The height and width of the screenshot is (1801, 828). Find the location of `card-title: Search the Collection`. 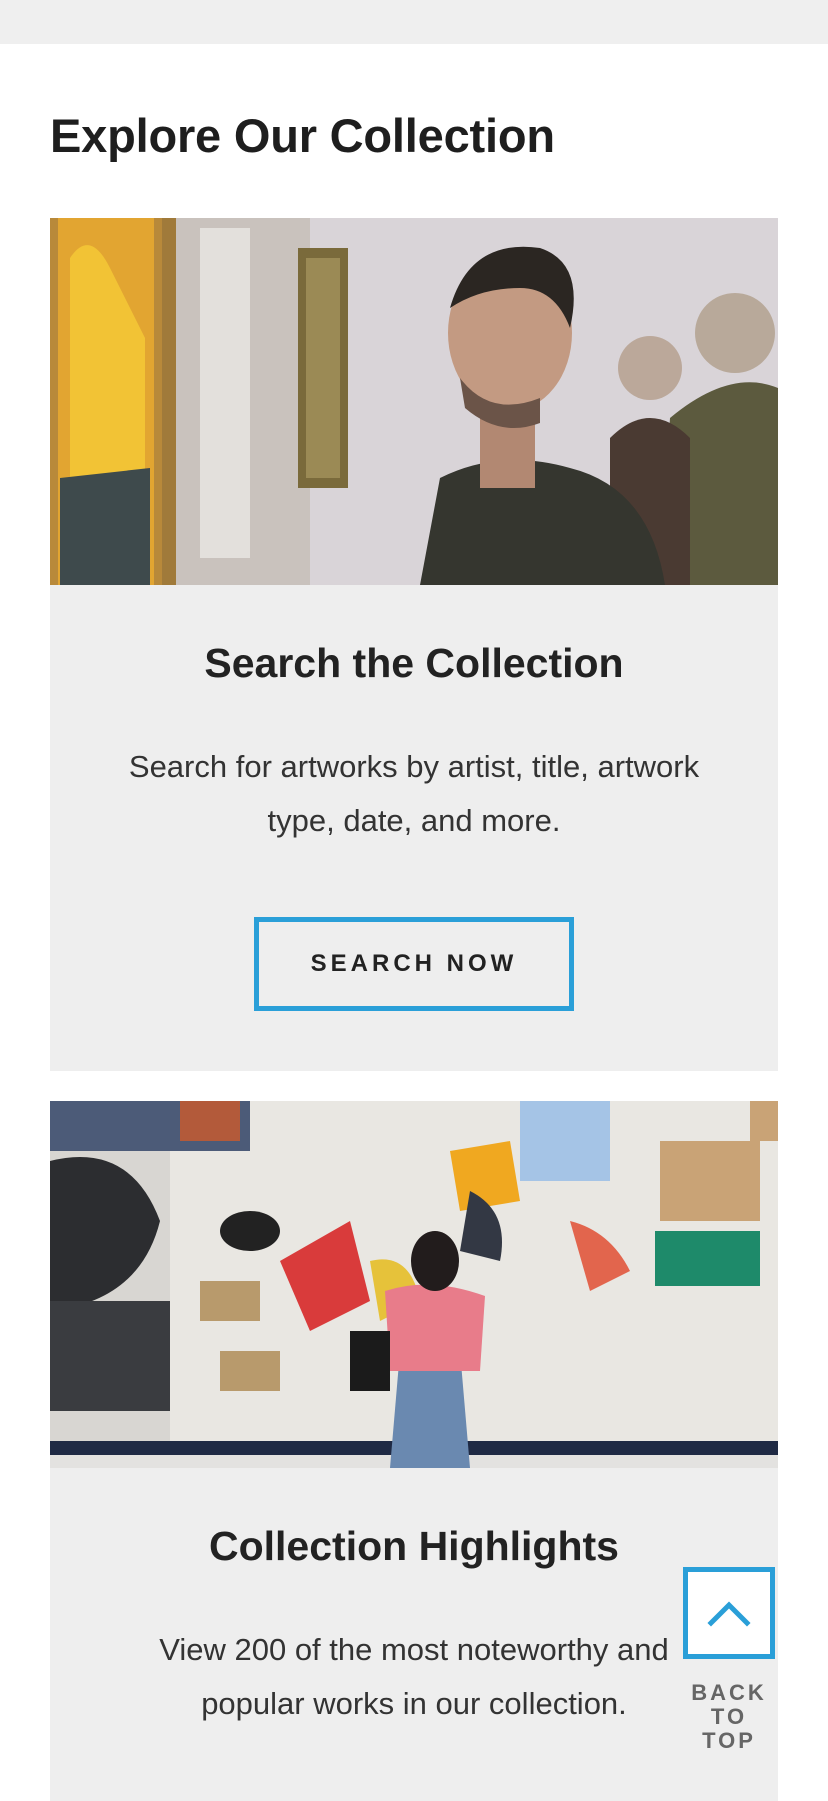

card-title: Search the Collection is located at coordinates (414, 663).